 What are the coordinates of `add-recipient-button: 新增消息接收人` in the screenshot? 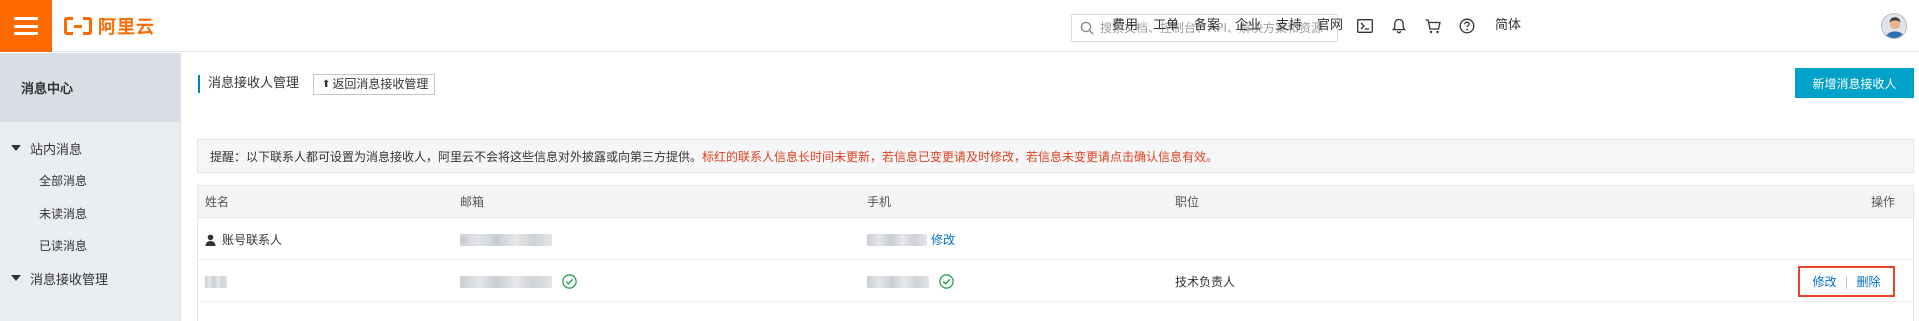 It's located at (1854, 83).